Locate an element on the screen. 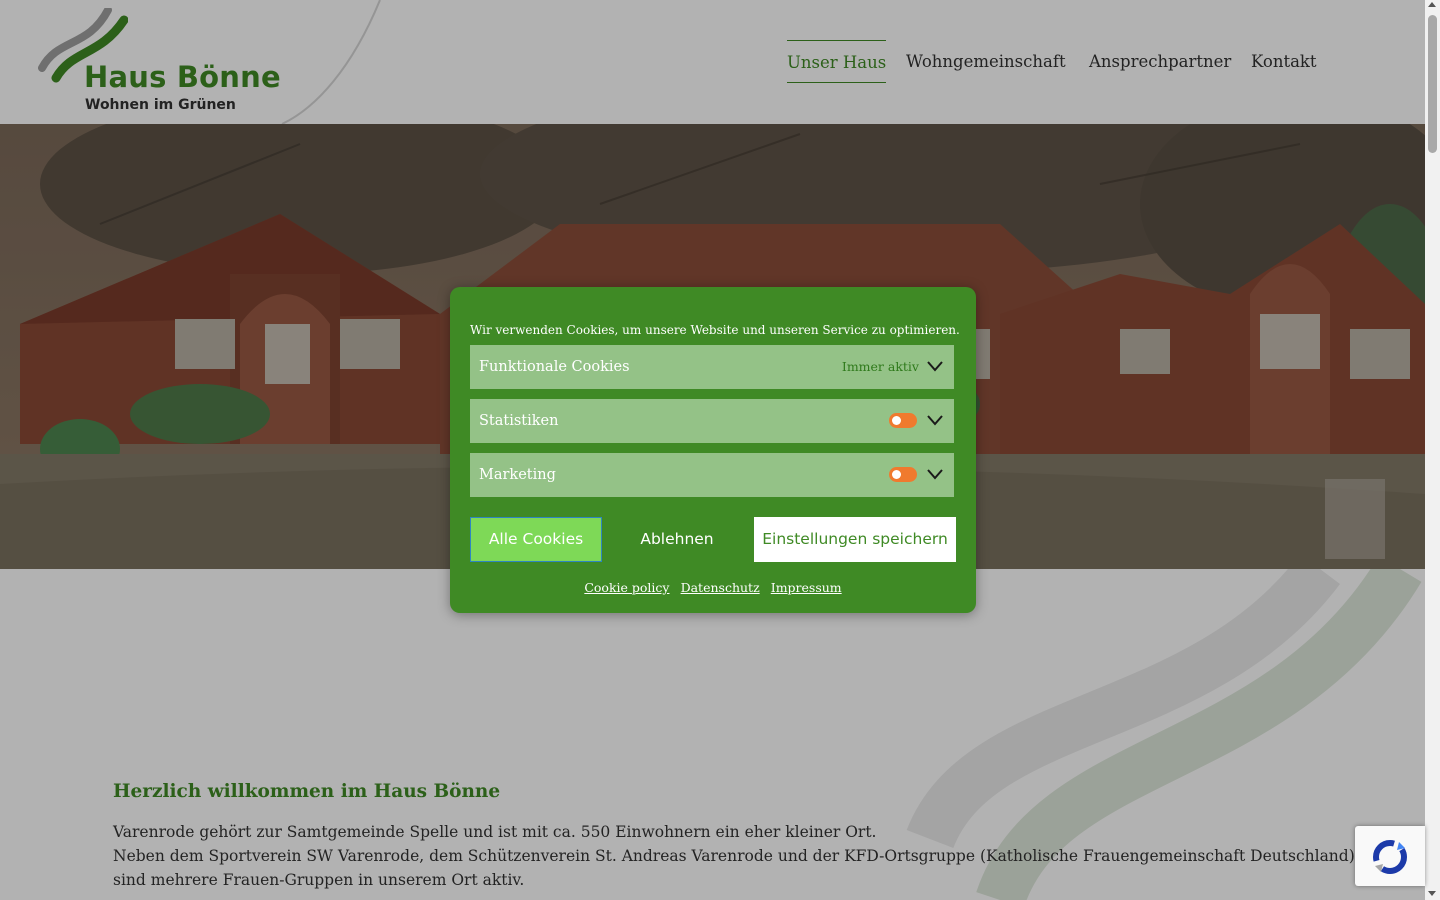 Image resolution: width=1440 pixels, height=900 pixels. cookie-category-functional: Funktionale Cookies Immer aktiv is located at coordinates (712, 367).